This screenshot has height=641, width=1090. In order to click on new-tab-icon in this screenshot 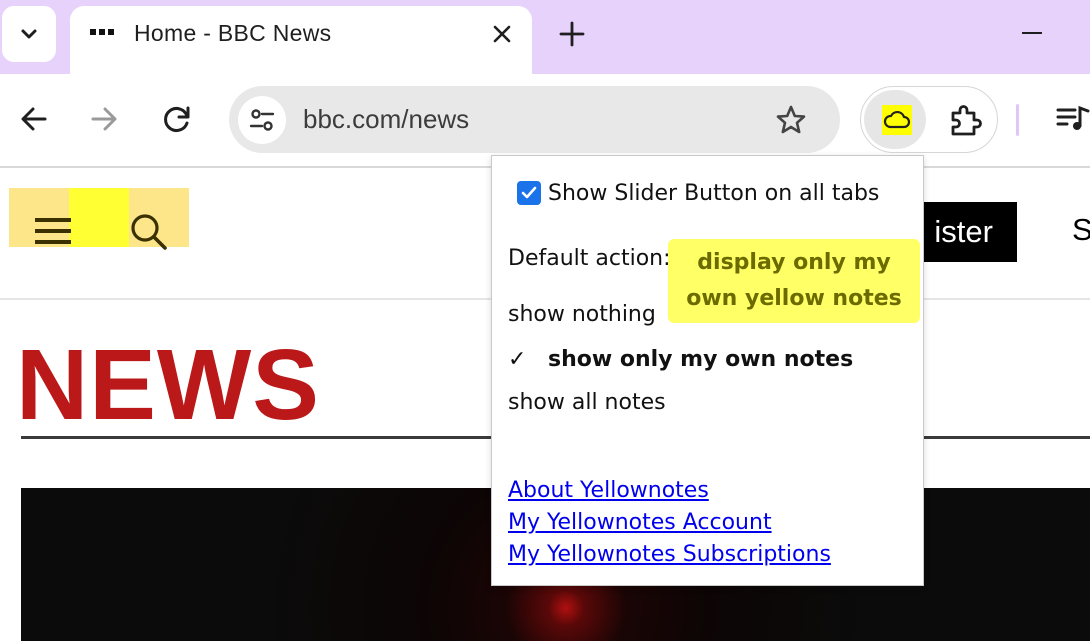, I will do `click(572, 34)`.